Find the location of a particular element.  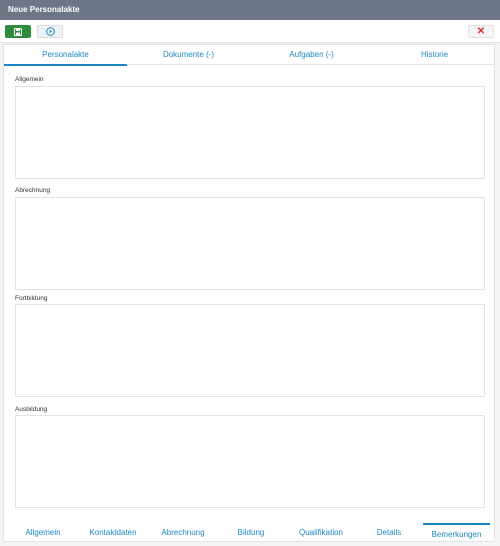

label-fortbildung: Fortbildung is located at coordinates (31, 298).